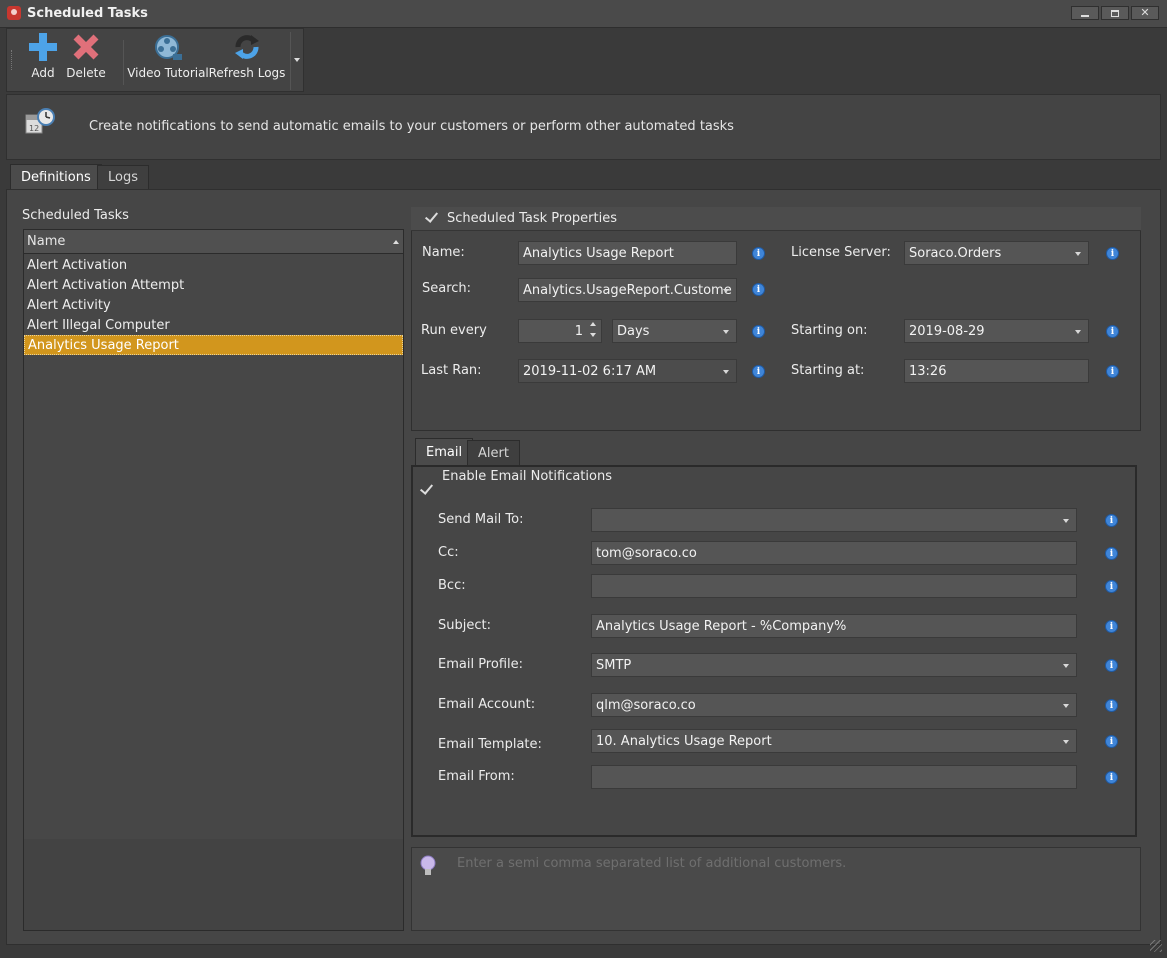 Image resolution: width=1167 pixels, height=958 pixels. Describe the element at coordinates (928, 371) in the screenshot. I see `starting-at-value: 13:26` at that location.